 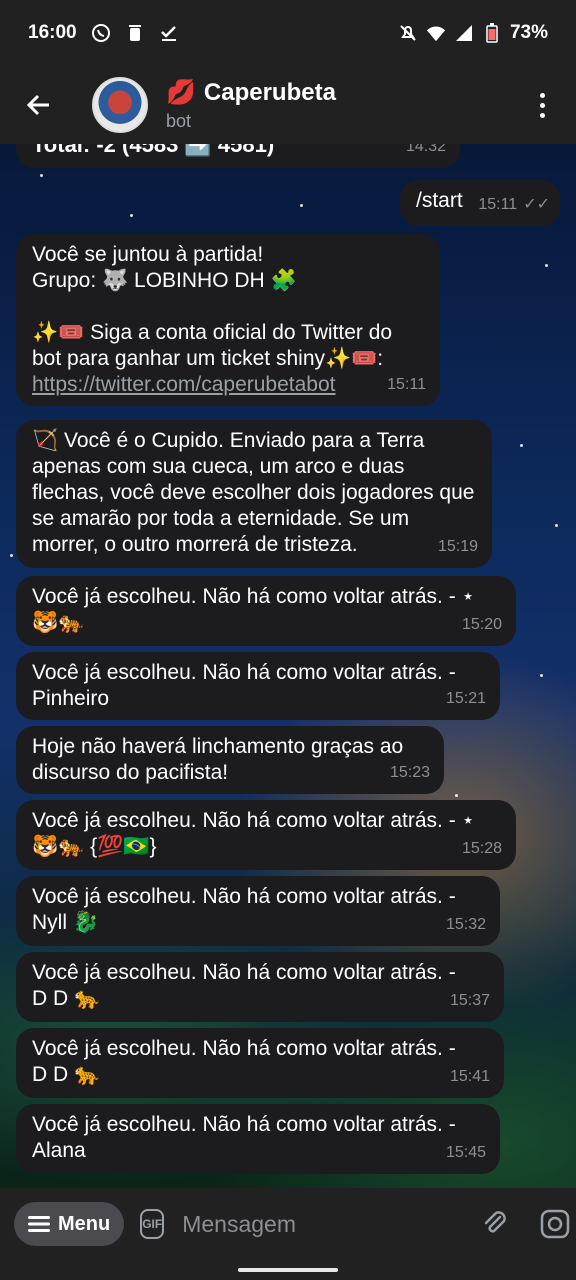 I want to click on chat-header: 💋 Caperubeta bot, so click(x=288, y=105).